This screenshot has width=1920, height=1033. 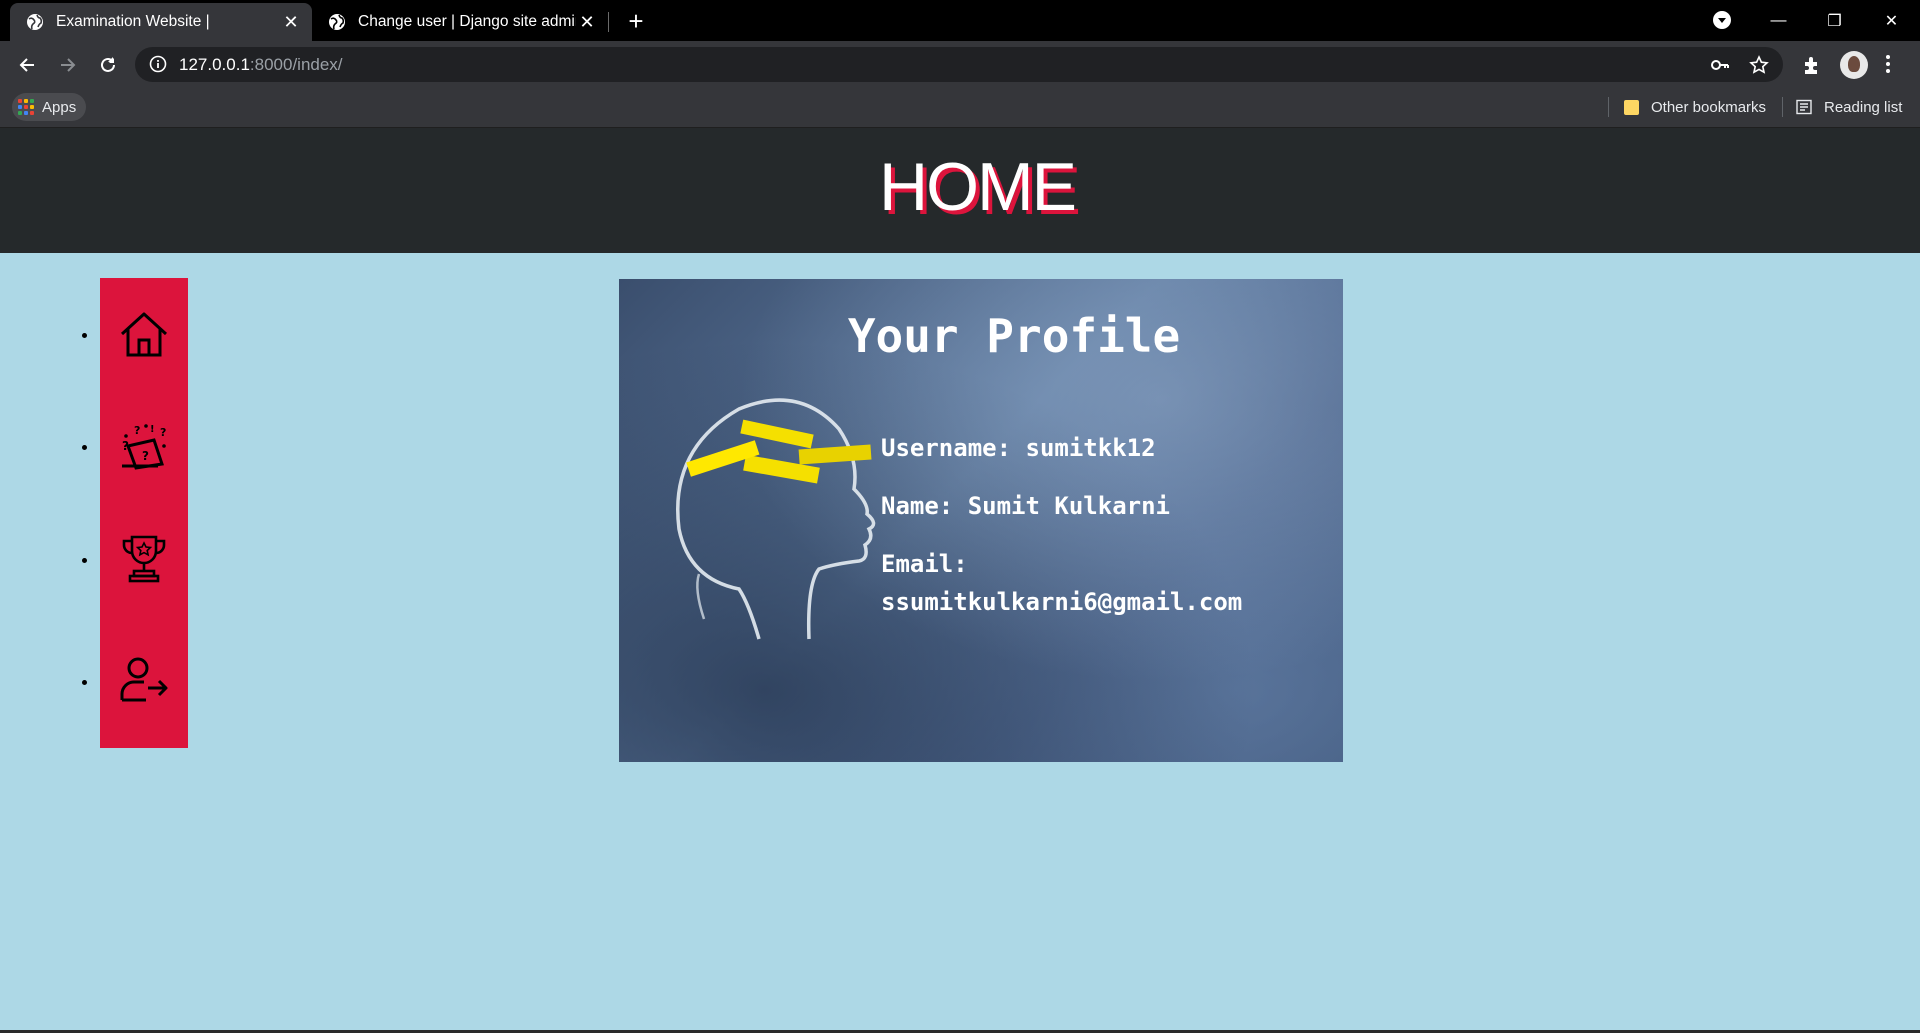 I want to click on address-bar: 127.0.0.1:8000/index/, so click(x=959, y=64).